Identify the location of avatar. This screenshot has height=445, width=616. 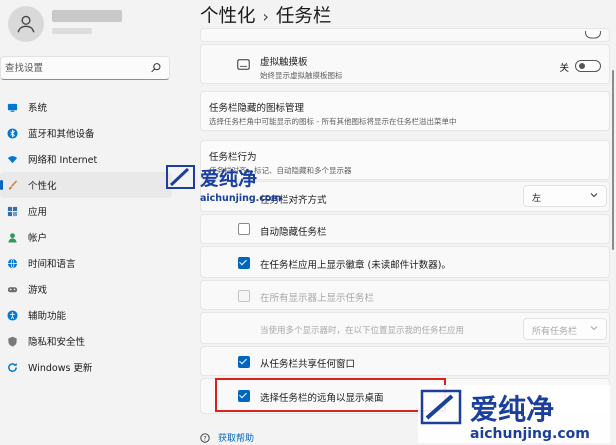
(26, 24).